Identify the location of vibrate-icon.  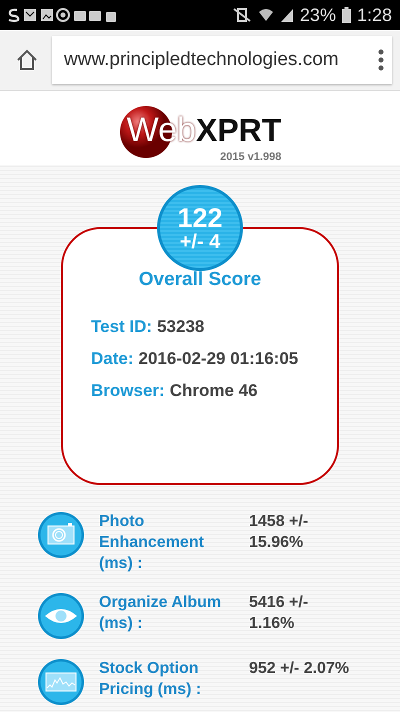
(242, 15).